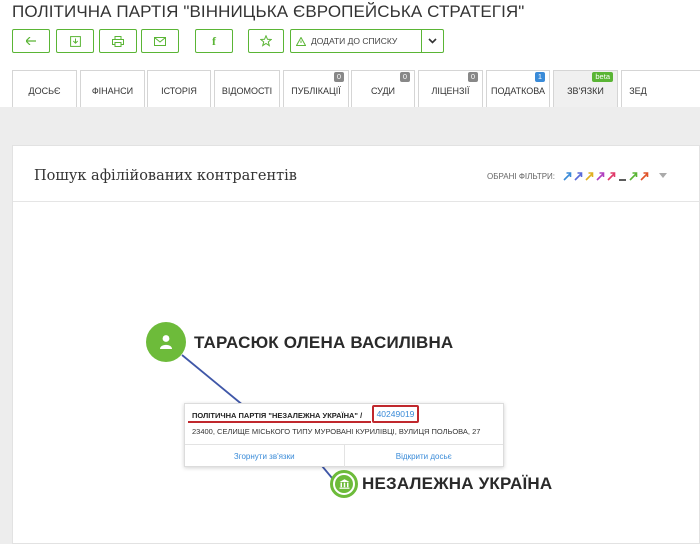 This screenshot has height=544, width=700. Describe the element at coordinates (264, 456) in the screenshot. I see `collapse-links-button: Згорнути зв'язки` at that location.